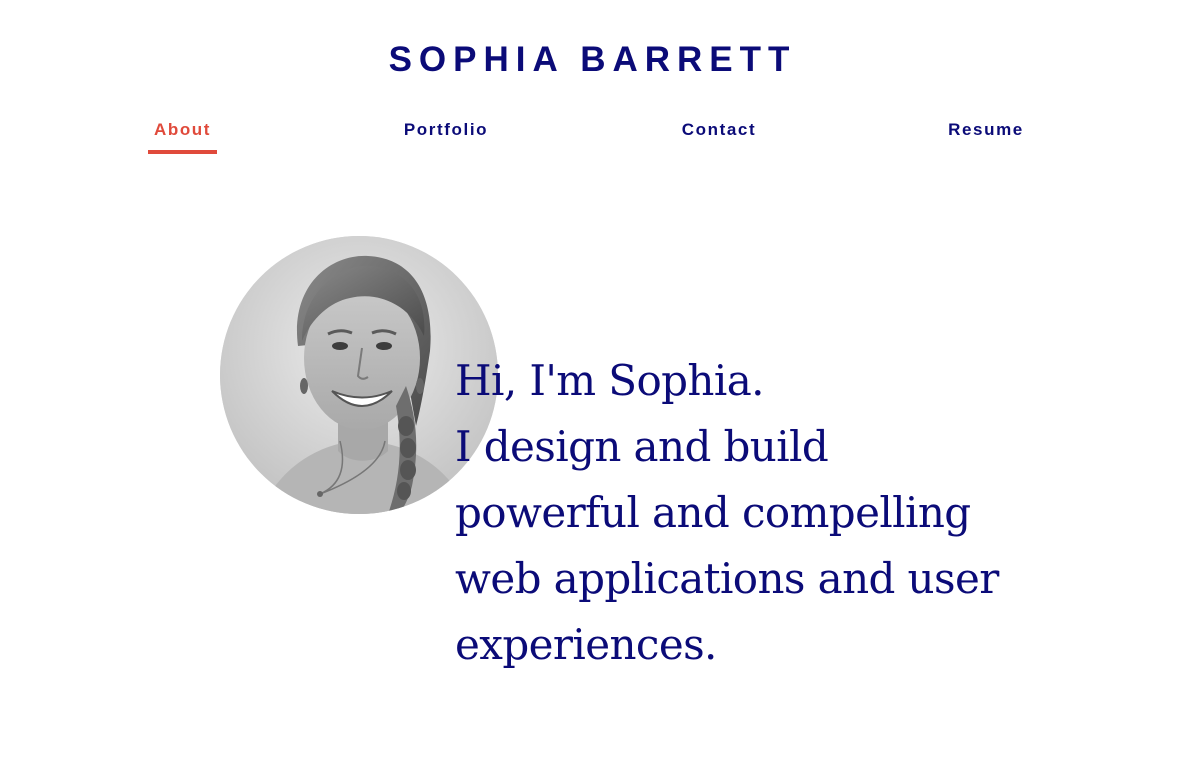  What do you see at coordinates (182, 129) in the screenshot?
I see `nav-item-label: About` at bounding box center [182, 129].